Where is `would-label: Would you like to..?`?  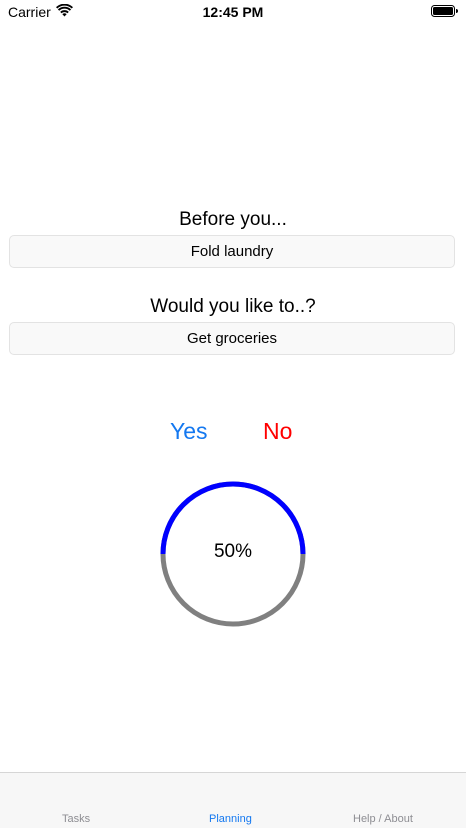
would-label: Would you like to..? is located at coordinates (233, 306).